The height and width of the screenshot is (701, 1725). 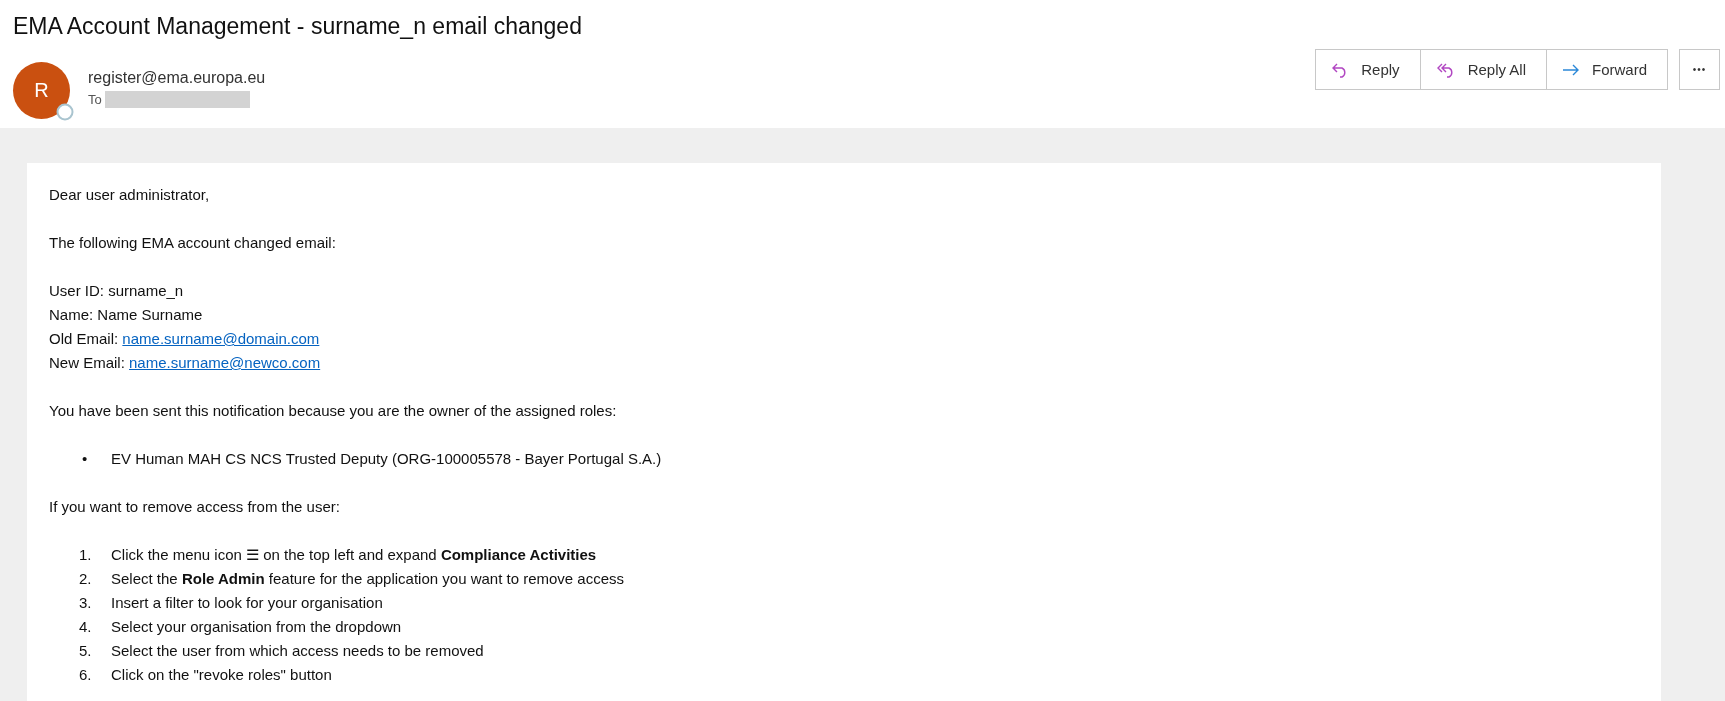 What do you see at coordinates (368, 579) in the screenshot?
I see `step-text: Select the Role Admin feature for the application you want to remove access` at bounding box center [368, 579].